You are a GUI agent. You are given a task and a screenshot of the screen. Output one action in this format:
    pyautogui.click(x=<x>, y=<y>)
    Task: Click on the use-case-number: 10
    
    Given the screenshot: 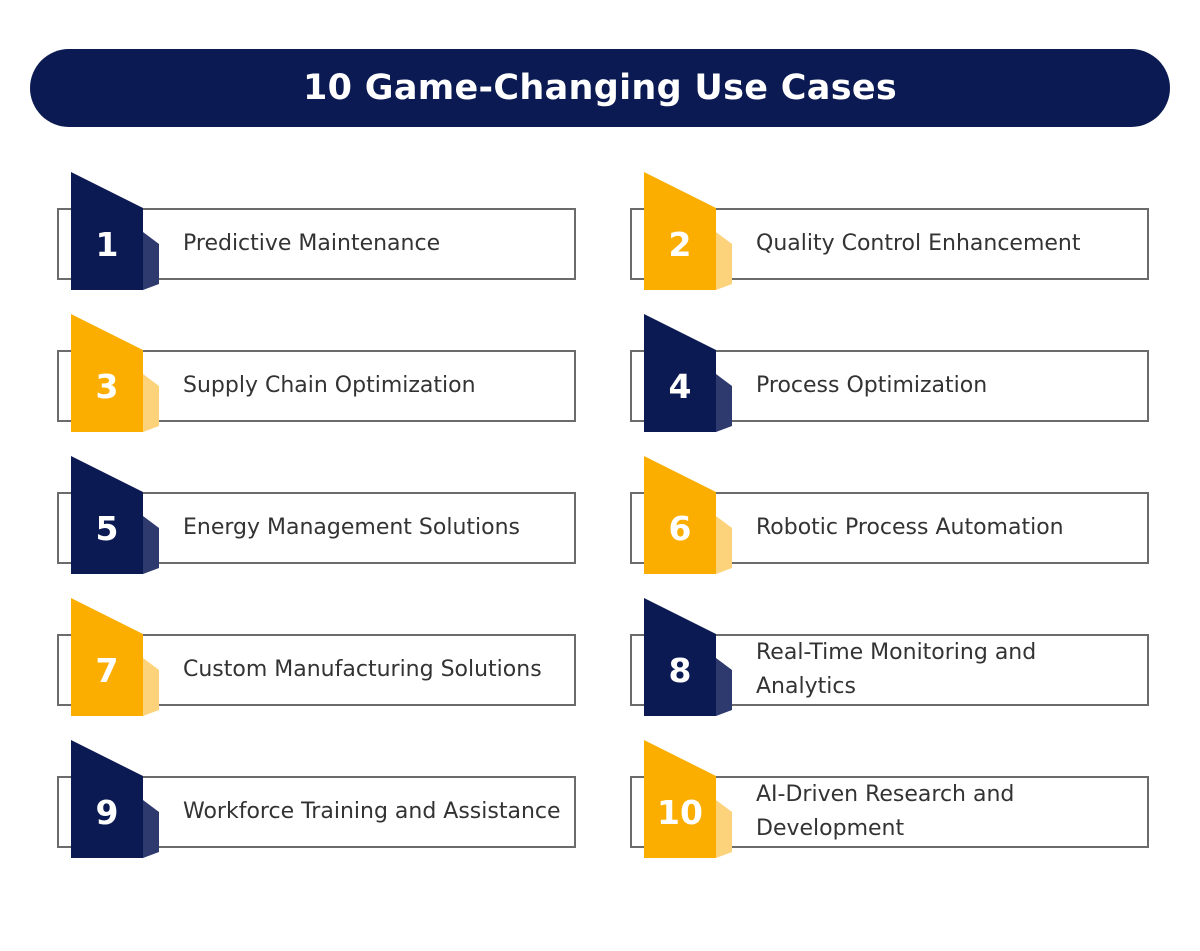 What is the action you would take?
    pyautogui.click(x=680, y=812)
    